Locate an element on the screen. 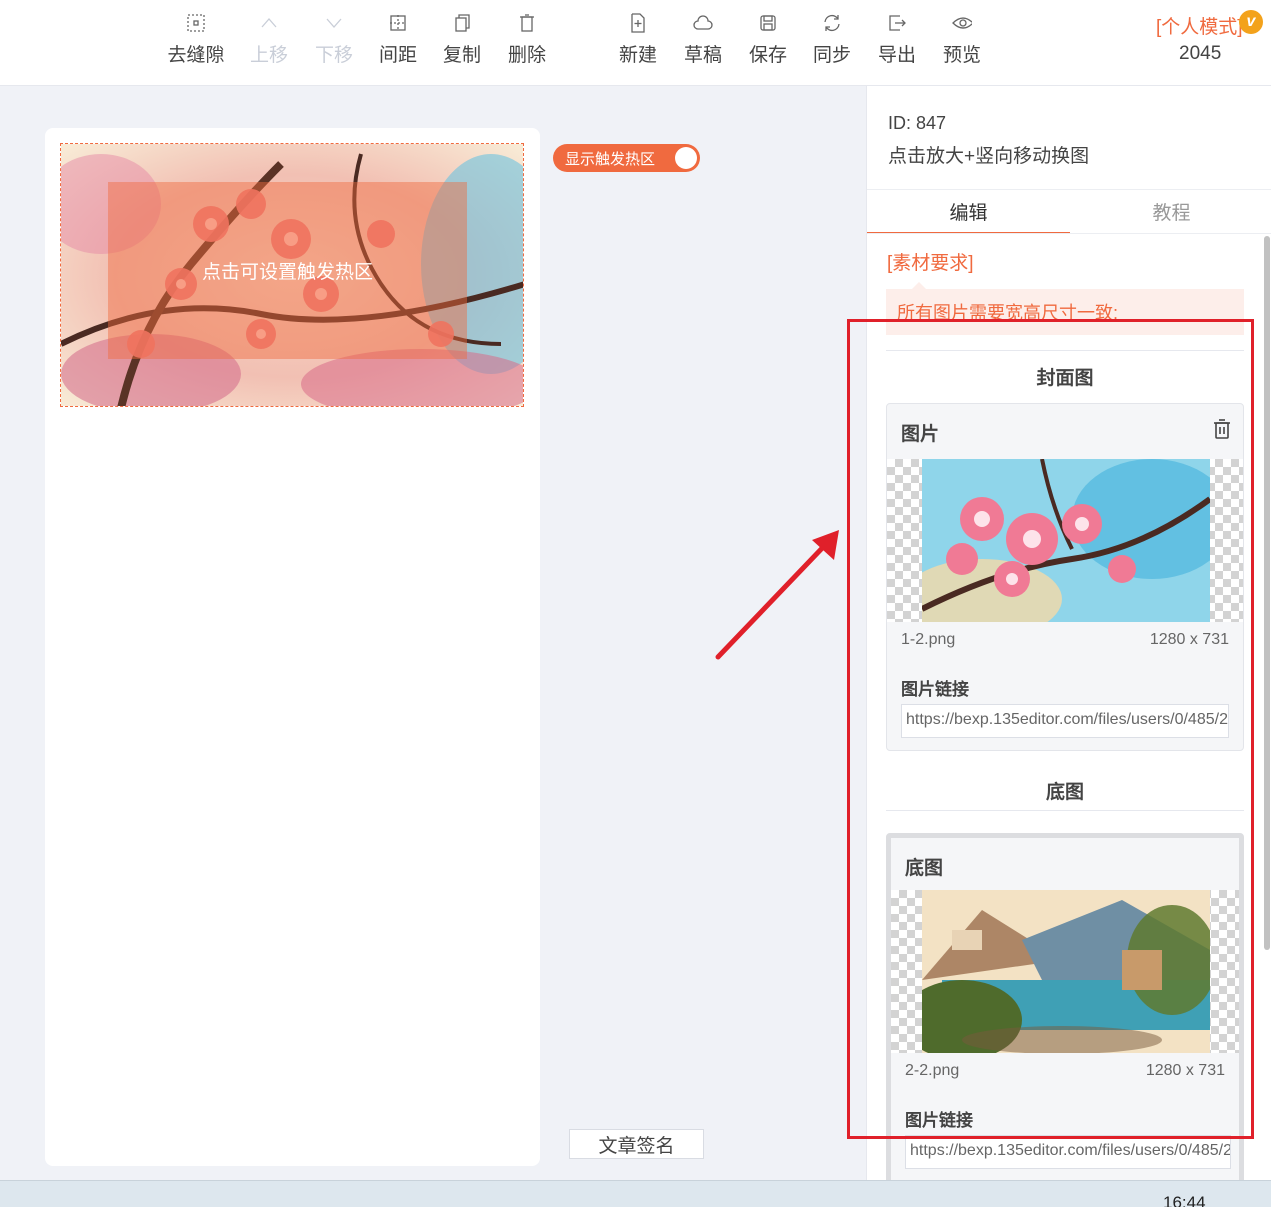 The height and width of the screenshot is (1207, 1271). eye-icon is located at coordinates (962, 23).